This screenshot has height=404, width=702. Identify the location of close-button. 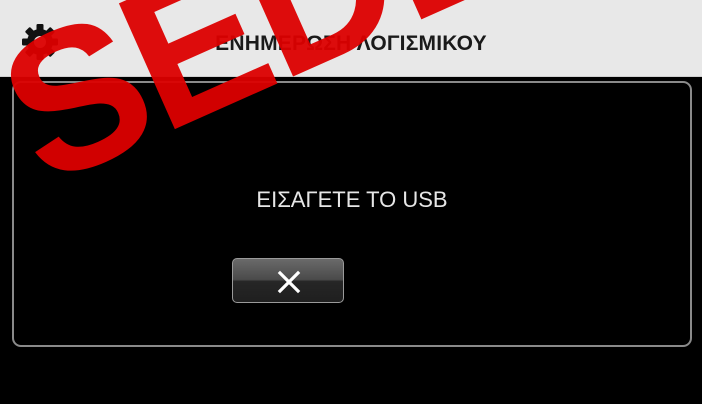
(288, 280).